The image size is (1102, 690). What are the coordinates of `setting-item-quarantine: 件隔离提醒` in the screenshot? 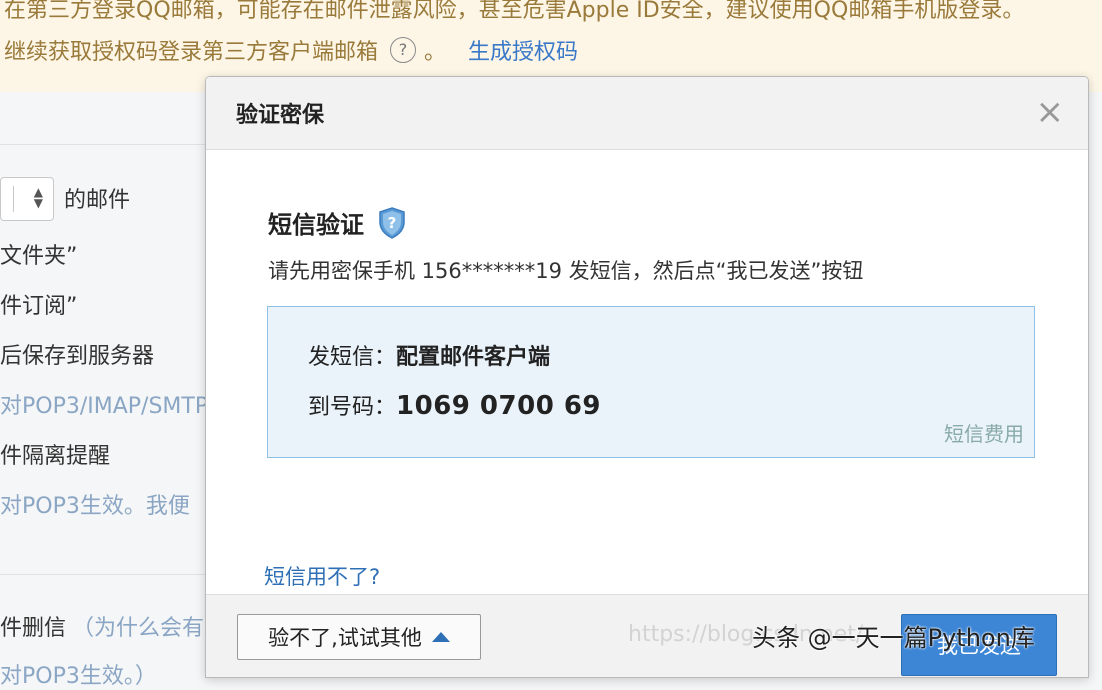 It's located at (55, 456).